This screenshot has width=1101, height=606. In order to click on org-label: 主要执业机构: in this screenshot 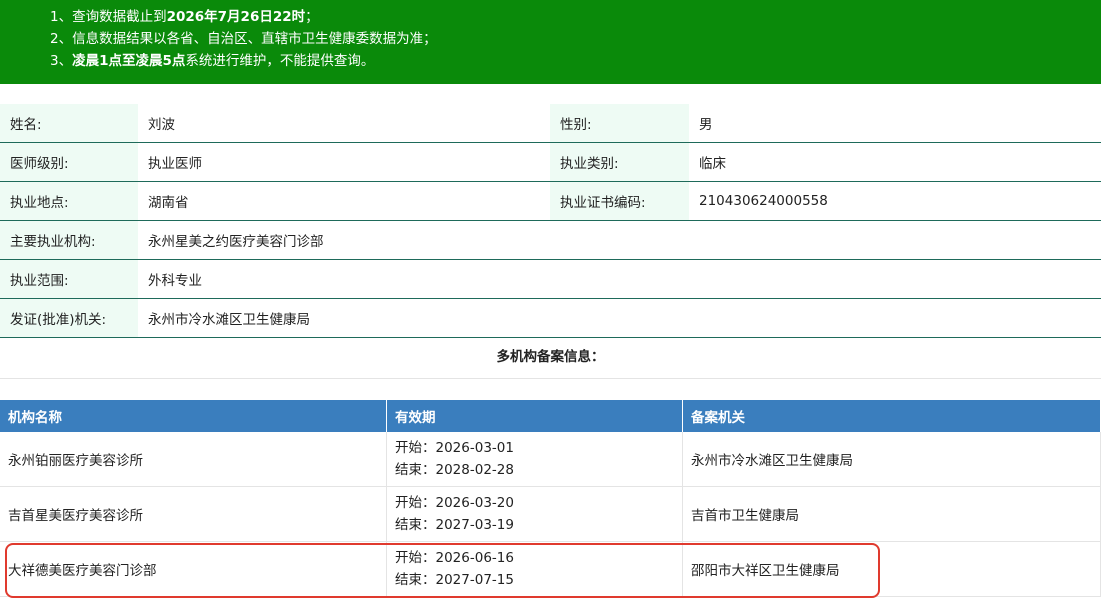, I will do `click(69, 240)`.